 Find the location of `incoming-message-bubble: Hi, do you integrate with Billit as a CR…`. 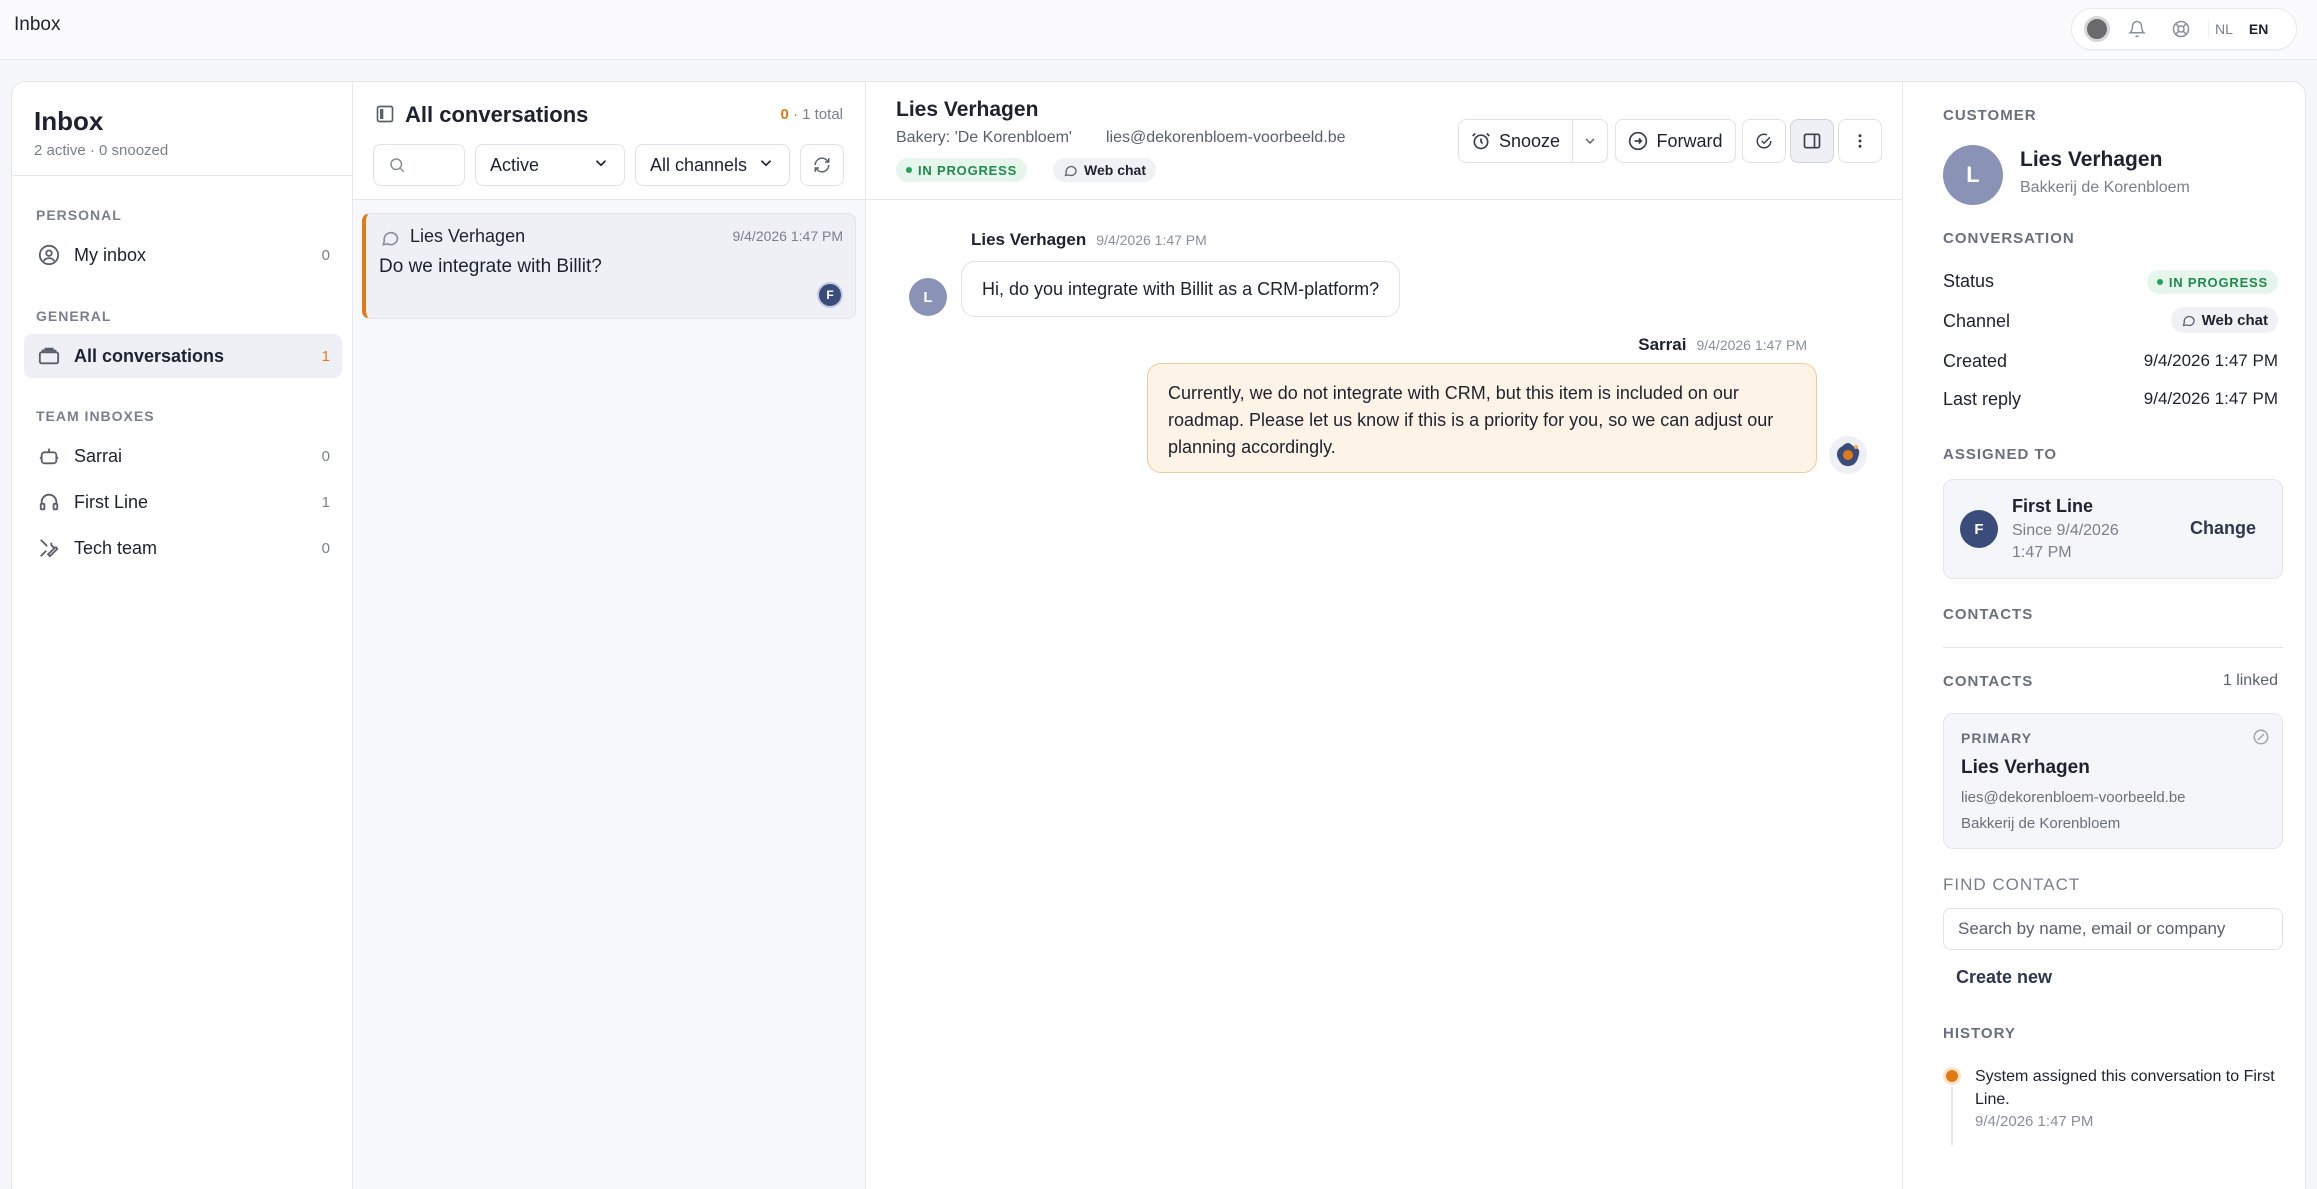

incoming-message-bubble: Hi, do you integrate with Billit as a CR… is located at coordinates (1181, 289).